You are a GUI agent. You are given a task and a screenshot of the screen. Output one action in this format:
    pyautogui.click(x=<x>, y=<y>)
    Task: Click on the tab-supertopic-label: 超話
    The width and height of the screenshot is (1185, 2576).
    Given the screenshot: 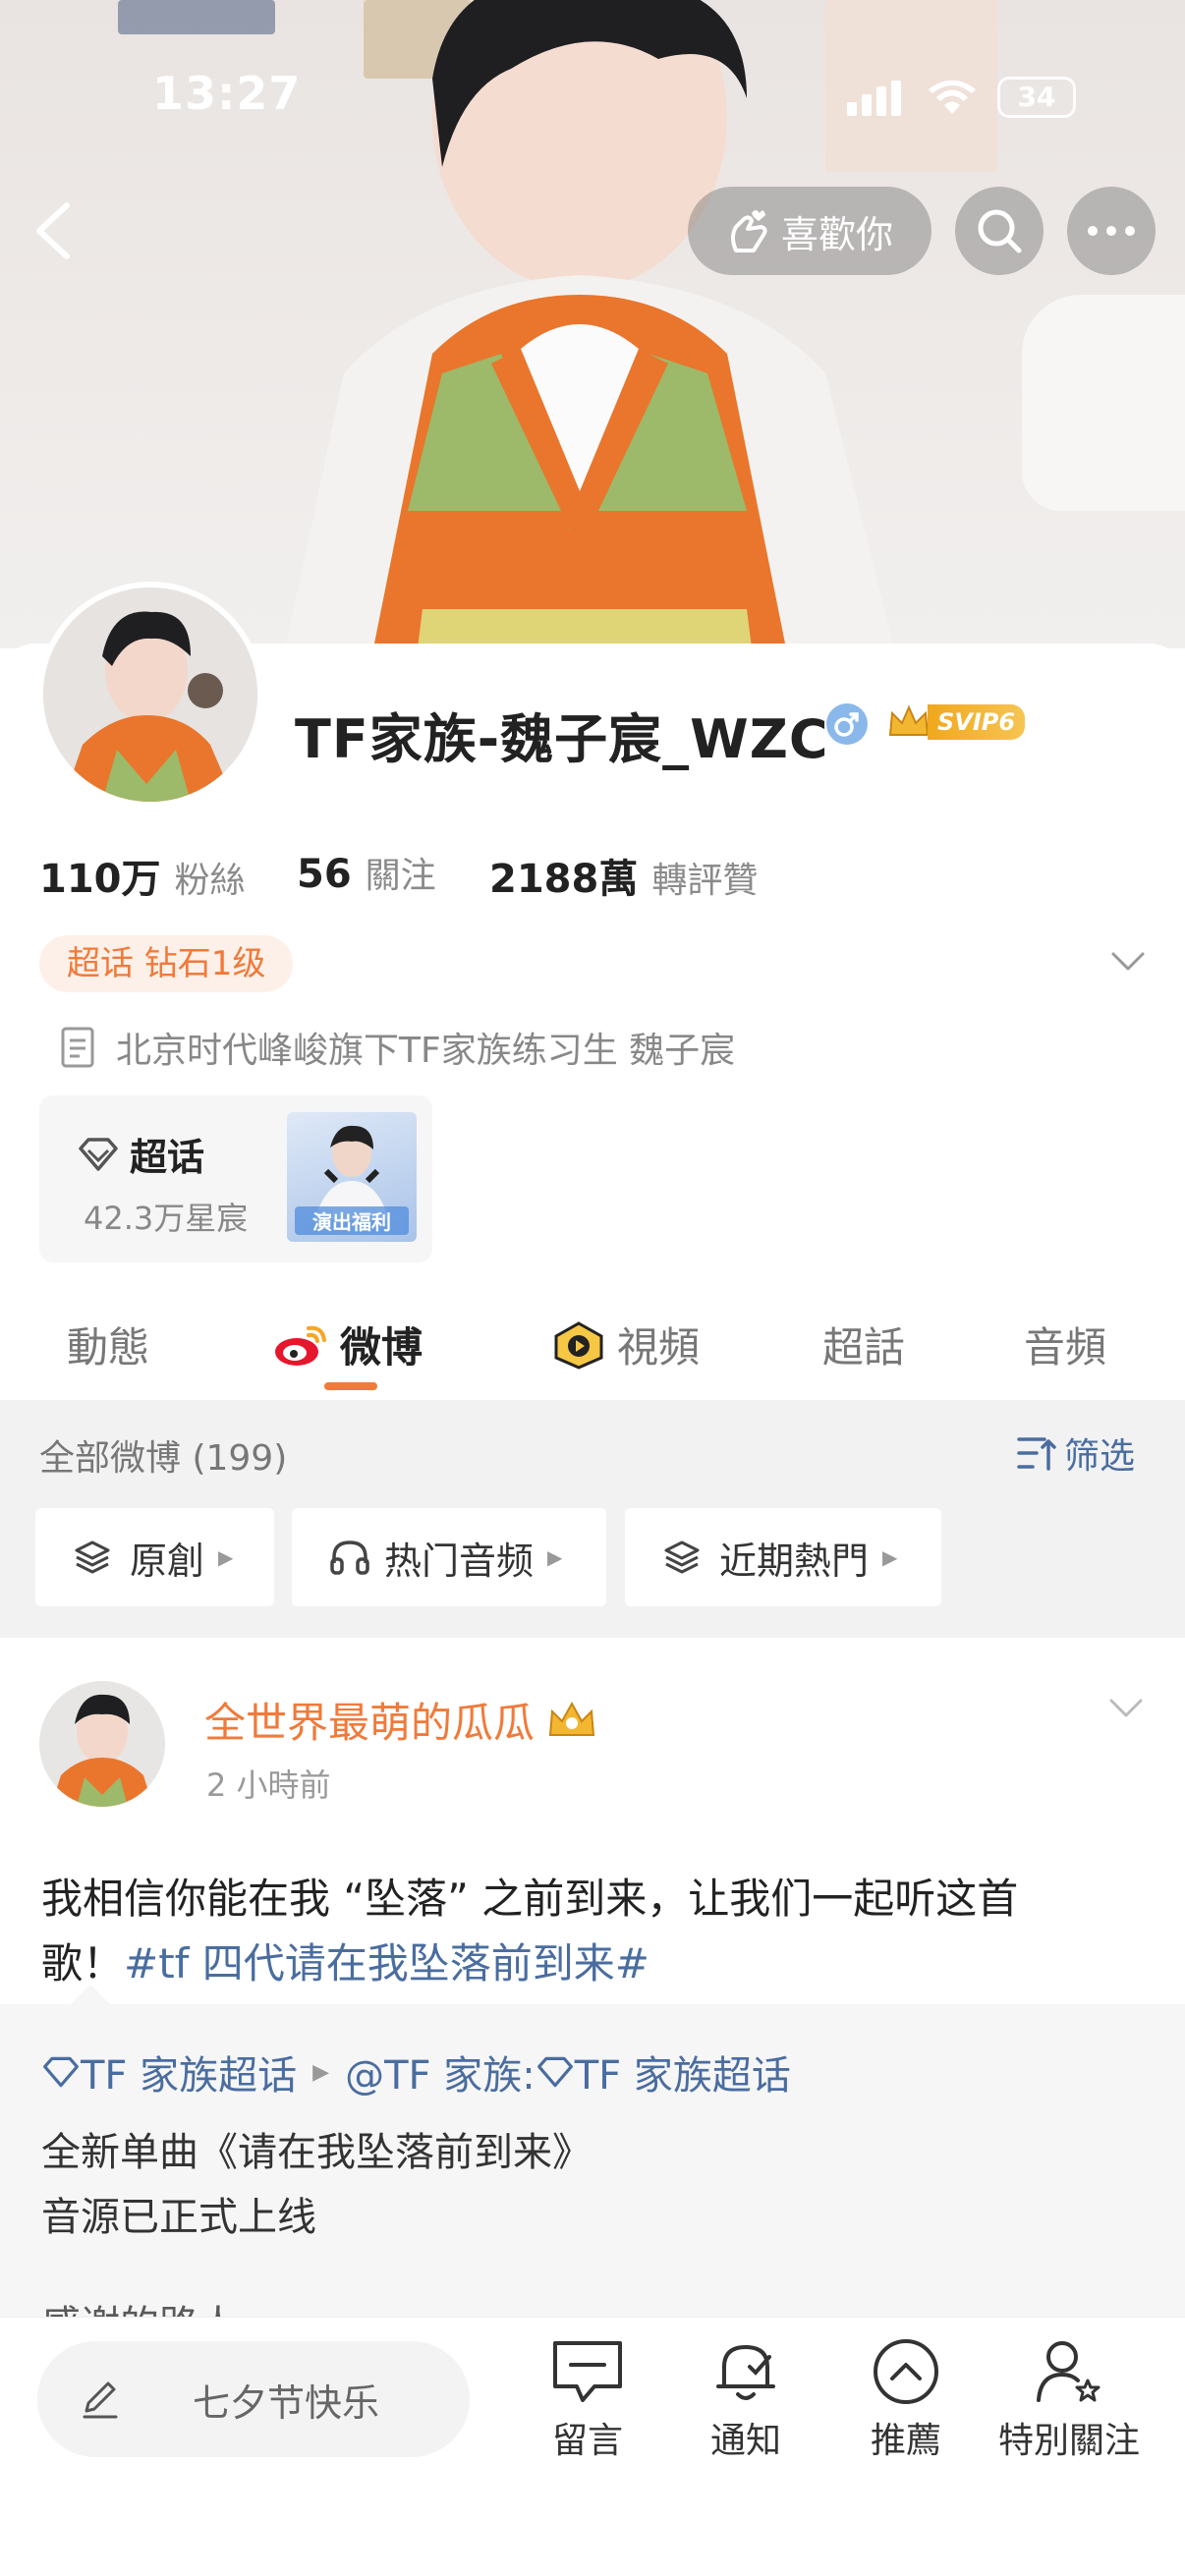 What is the action you would take?
    pyautogui.click(x=864, y=1347)
    